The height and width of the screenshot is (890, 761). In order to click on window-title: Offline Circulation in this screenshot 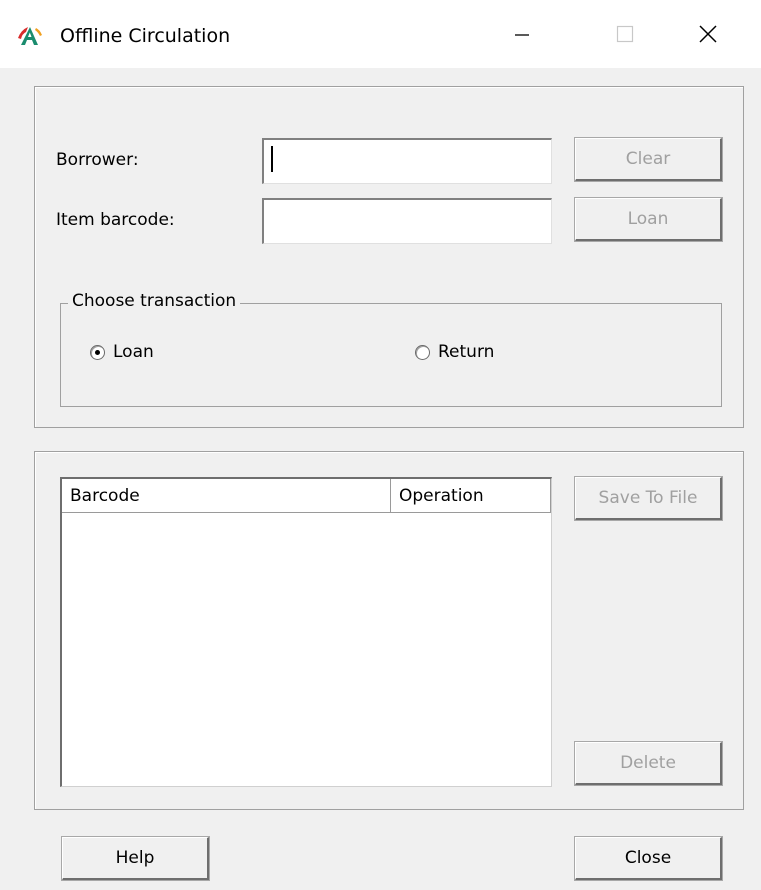, I will do `click(145, 36)`.